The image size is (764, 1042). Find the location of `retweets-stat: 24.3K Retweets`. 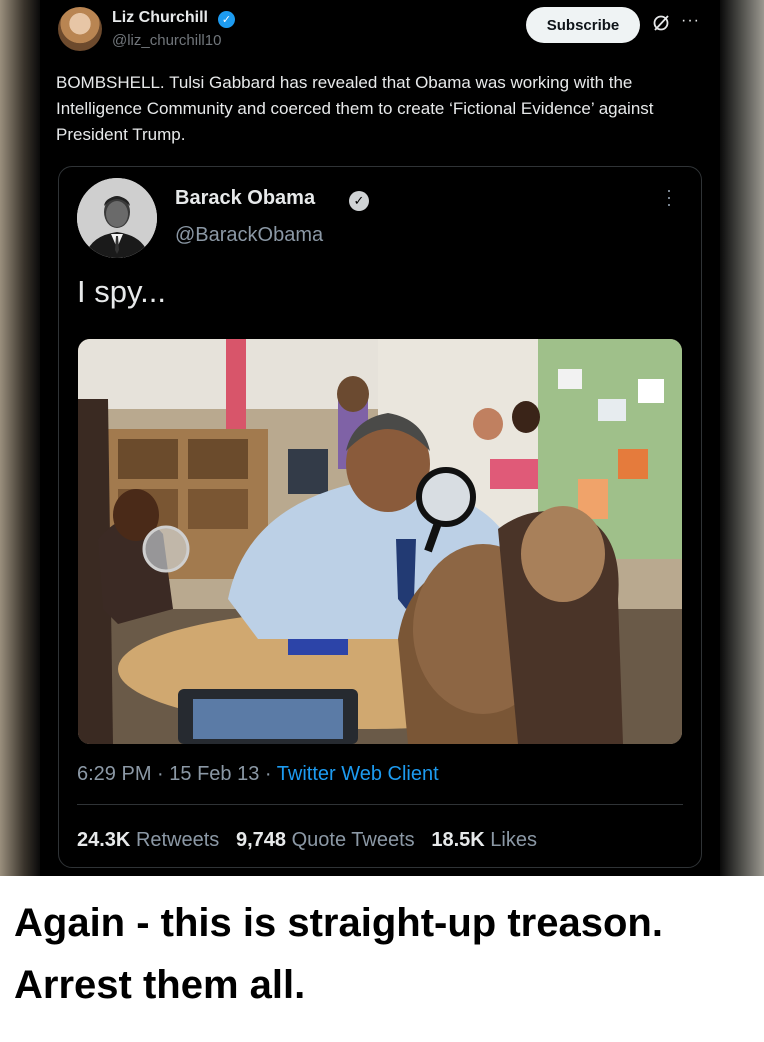

retweets-stat: 24.3K Retweets is located at coordinates (148, 840).